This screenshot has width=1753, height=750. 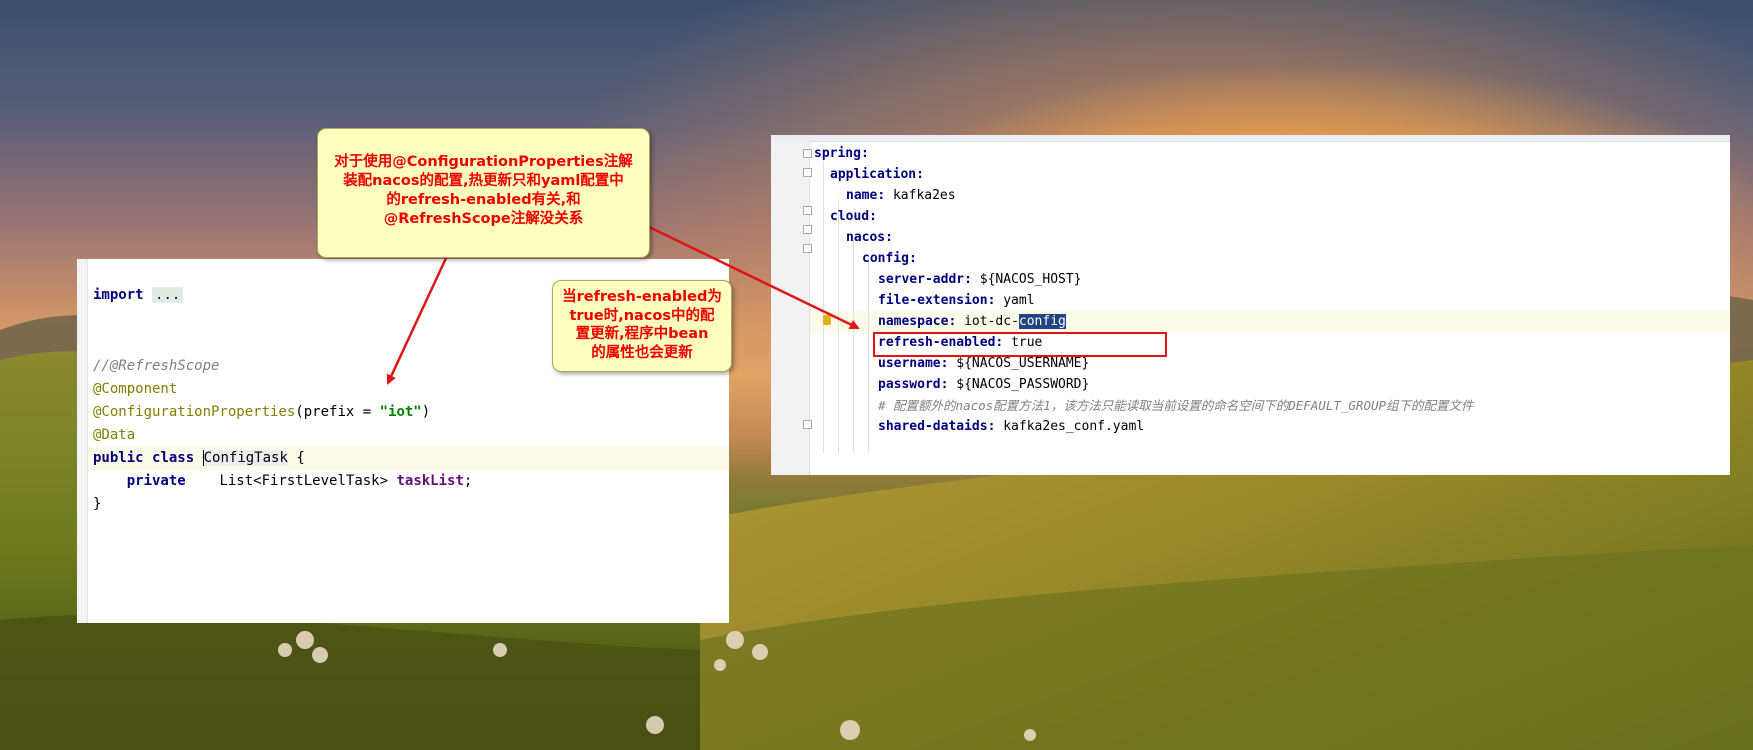 What do you see at coordinates (483, 162) in the screenshot?
I see `callout-line: 对于使用@ConfigurationProperties注解` at bounding box center [483, 162].